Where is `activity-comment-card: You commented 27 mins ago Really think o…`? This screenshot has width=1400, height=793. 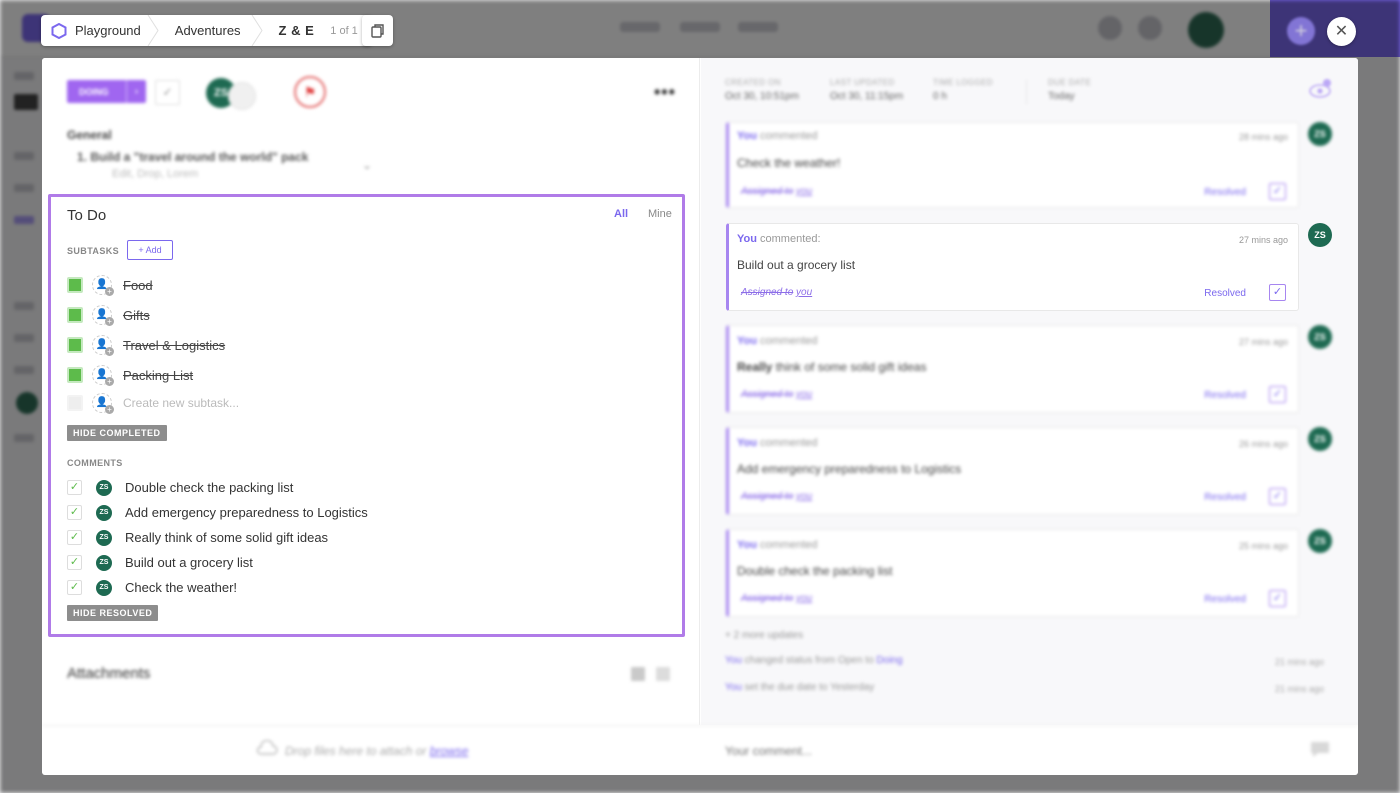 activity-comment-card: You commented 27 mins ago Really think o… is located at coordinates (1012, 369).